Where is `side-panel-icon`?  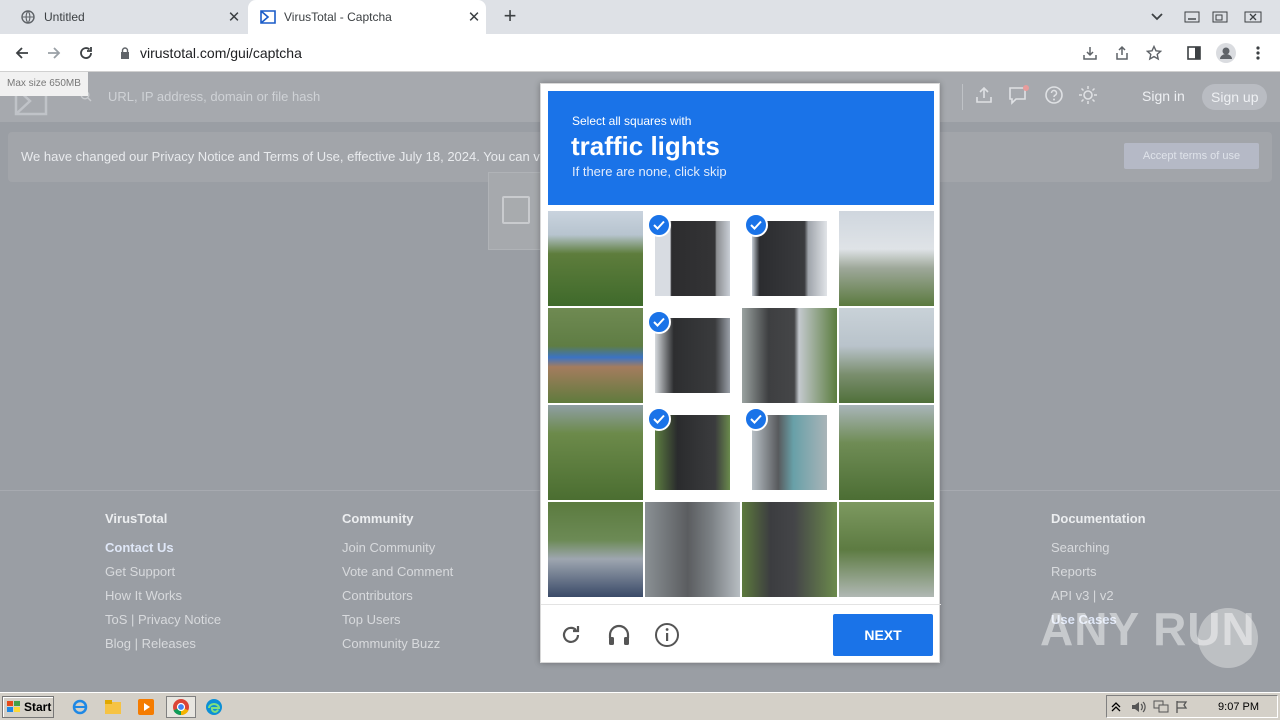 side-panel-icon is located at coordinates (1194, 53).